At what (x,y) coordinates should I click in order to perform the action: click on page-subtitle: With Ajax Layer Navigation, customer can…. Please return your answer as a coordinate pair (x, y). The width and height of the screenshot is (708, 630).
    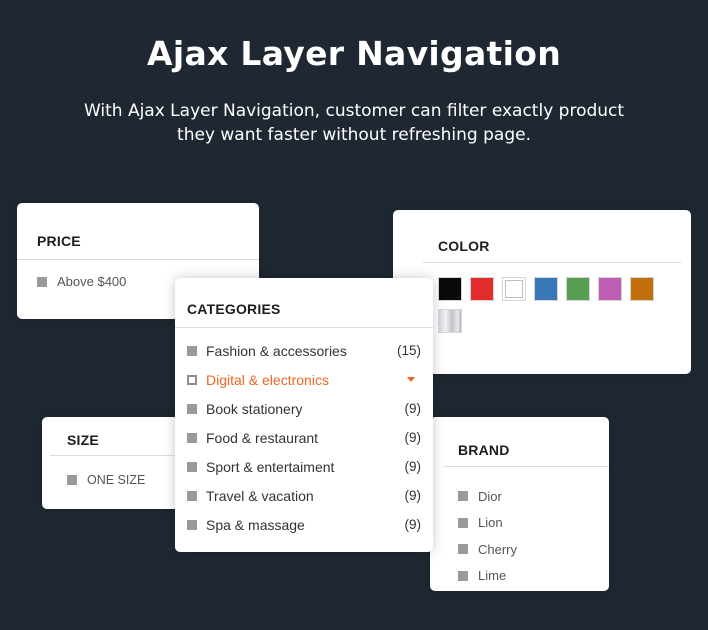
    Looking at the image, I should click on (354, 123).